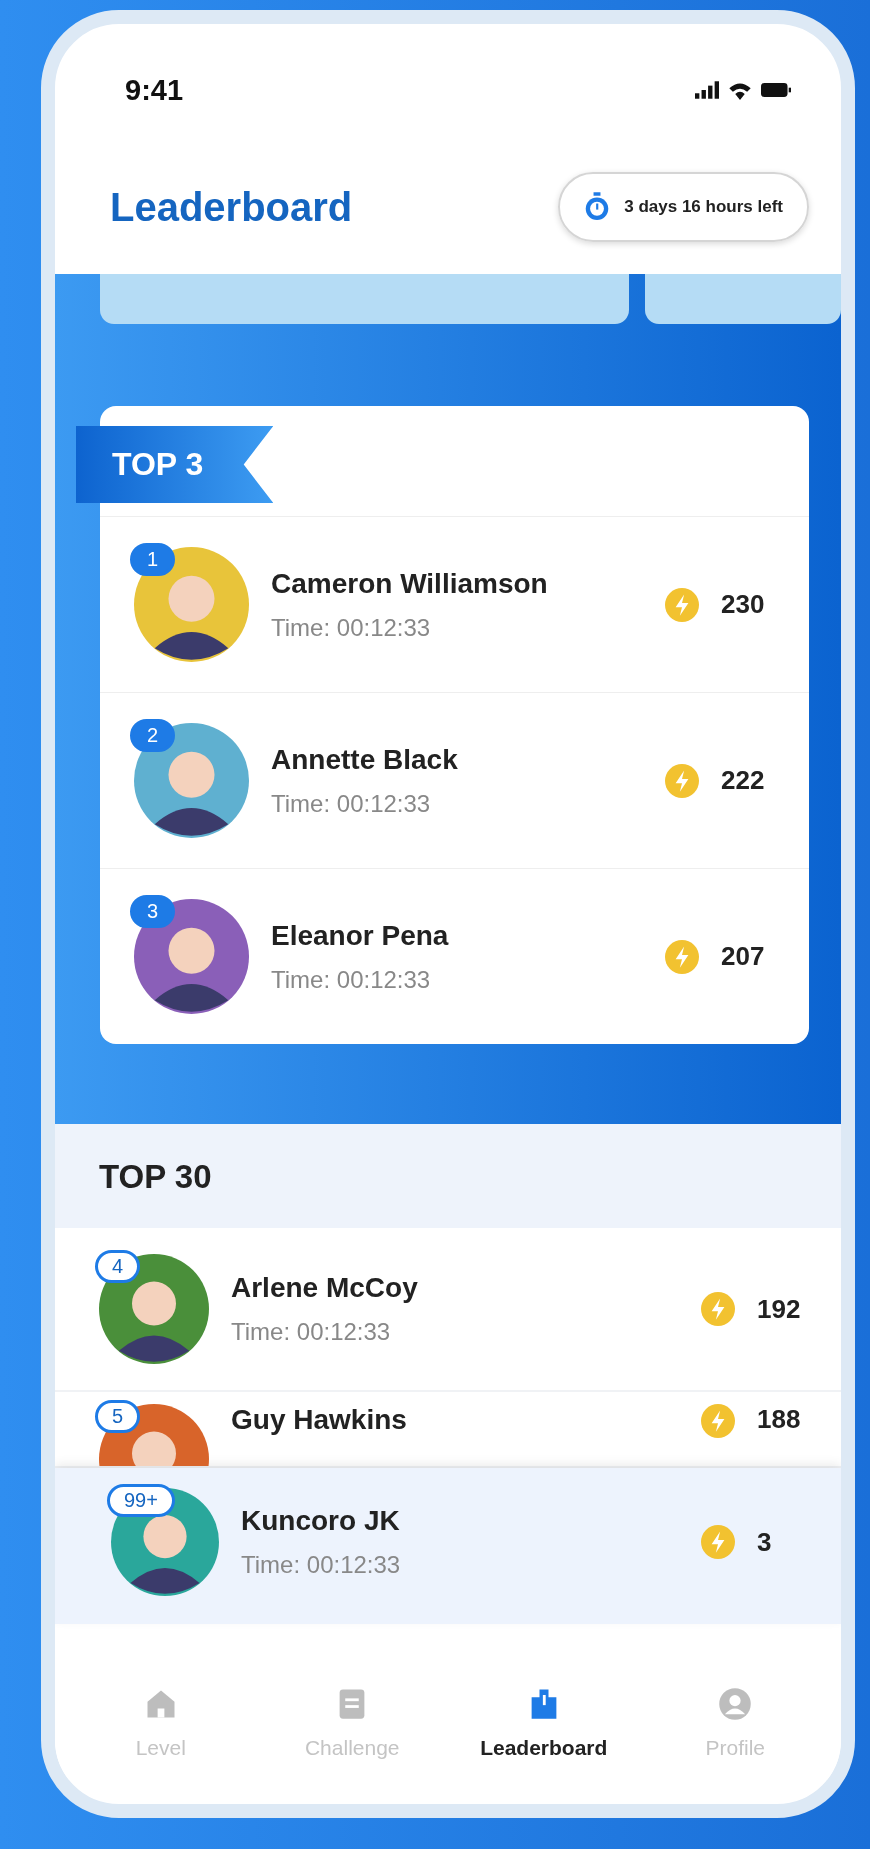  Describe the element at coordinates (321, 1521) in the screenshot. I see `player-name: Kuncoro JK` at that location.